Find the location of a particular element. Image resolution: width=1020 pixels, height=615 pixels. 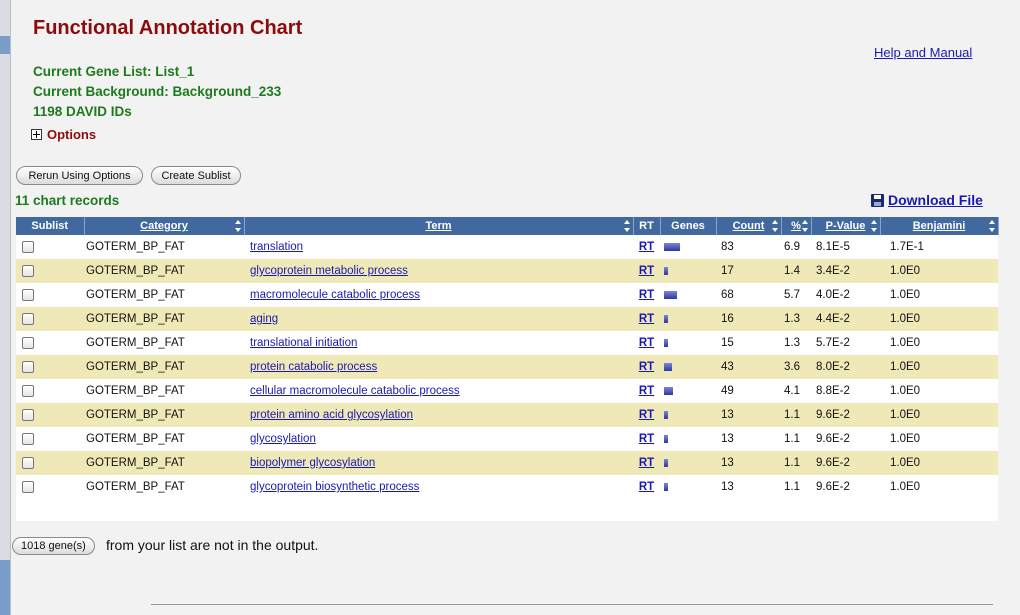

term-link: translation is located at coordinates (276, 247).